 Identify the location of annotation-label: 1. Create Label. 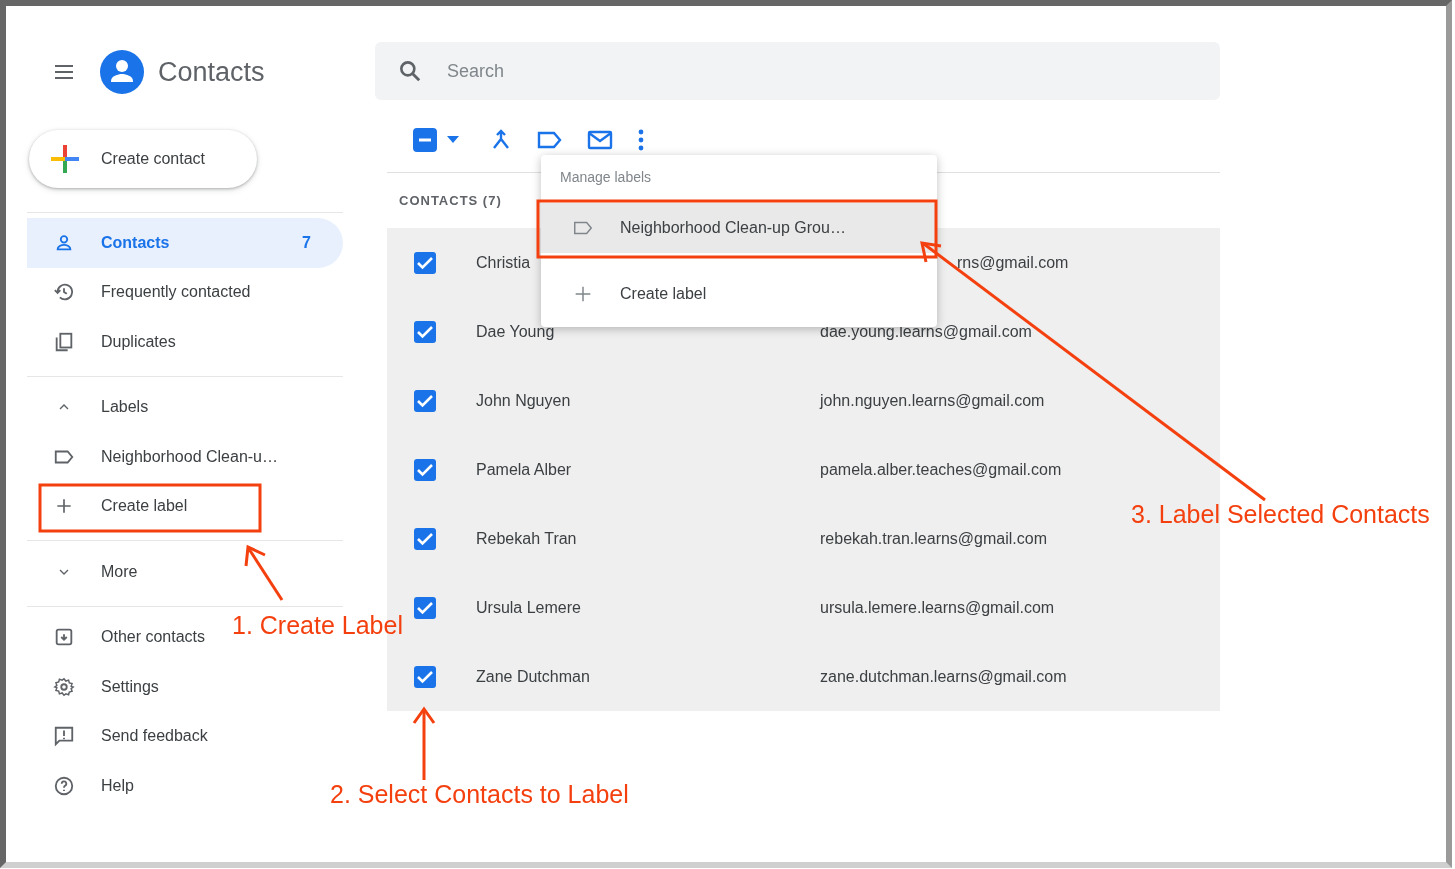
(317, 625).